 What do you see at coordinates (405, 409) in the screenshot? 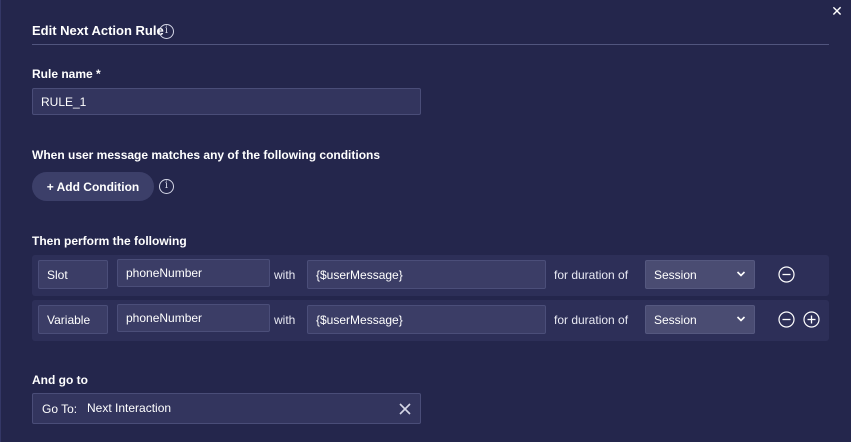
I see `clear-icon` at bounding box center [405, 409].